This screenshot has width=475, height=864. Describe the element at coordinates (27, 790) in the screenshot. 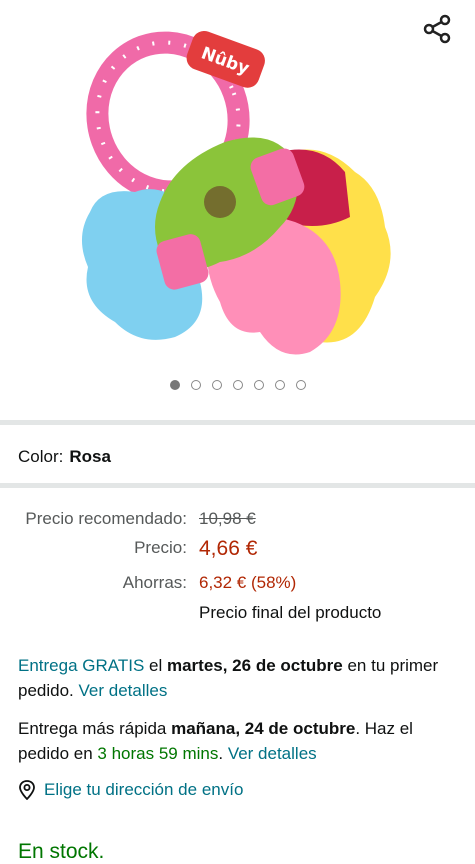

I see `location-pin-icon` at that location.